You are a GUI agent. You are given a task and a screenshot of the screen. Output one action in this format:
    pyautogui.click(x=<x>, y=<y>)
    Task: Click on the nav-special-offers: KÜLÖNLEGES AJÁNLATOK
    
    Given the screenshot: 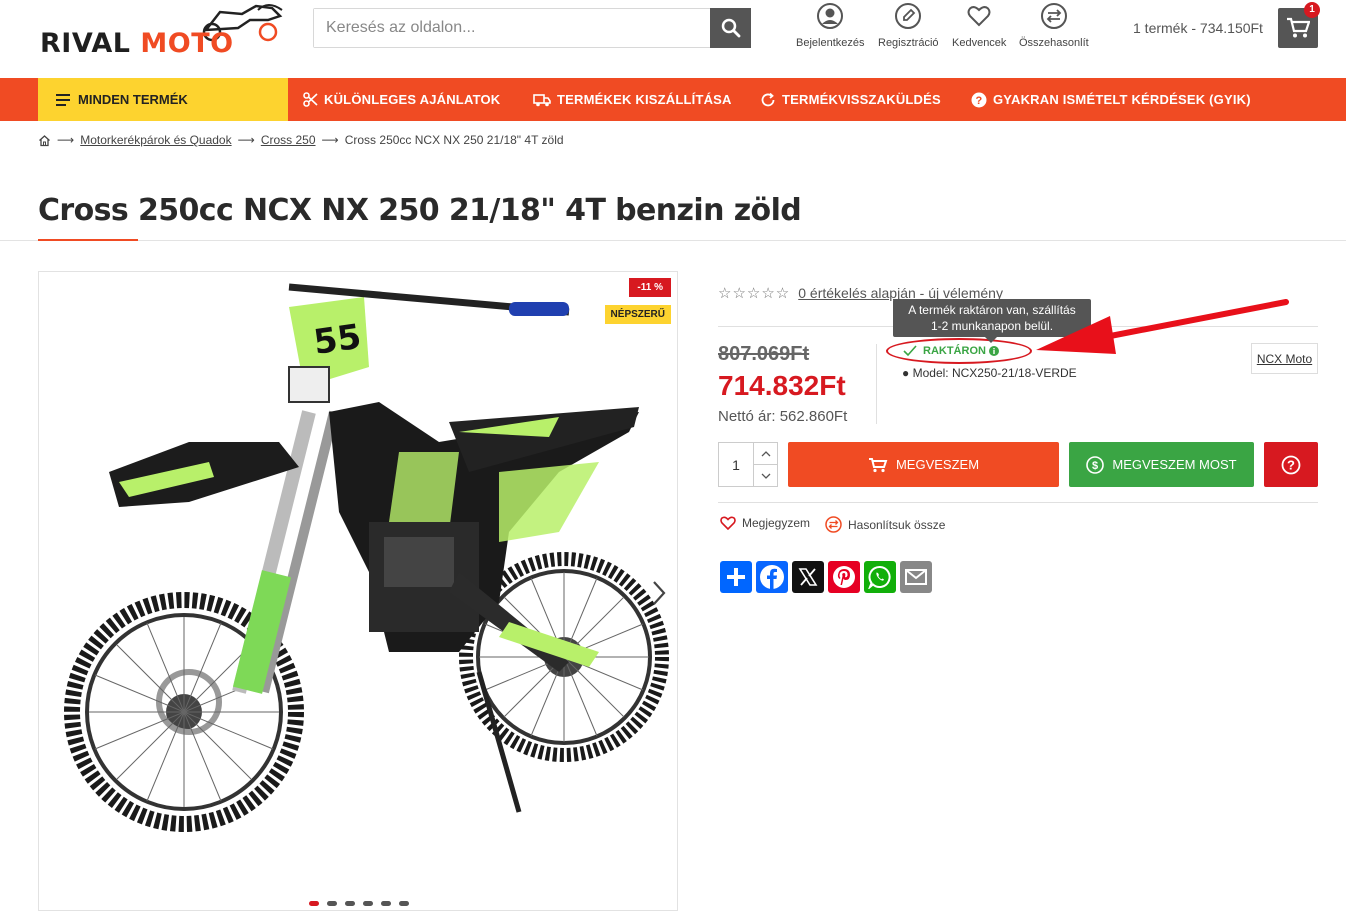 What is the action you would take?
    pyautogui.click(x=401, y=99)
    